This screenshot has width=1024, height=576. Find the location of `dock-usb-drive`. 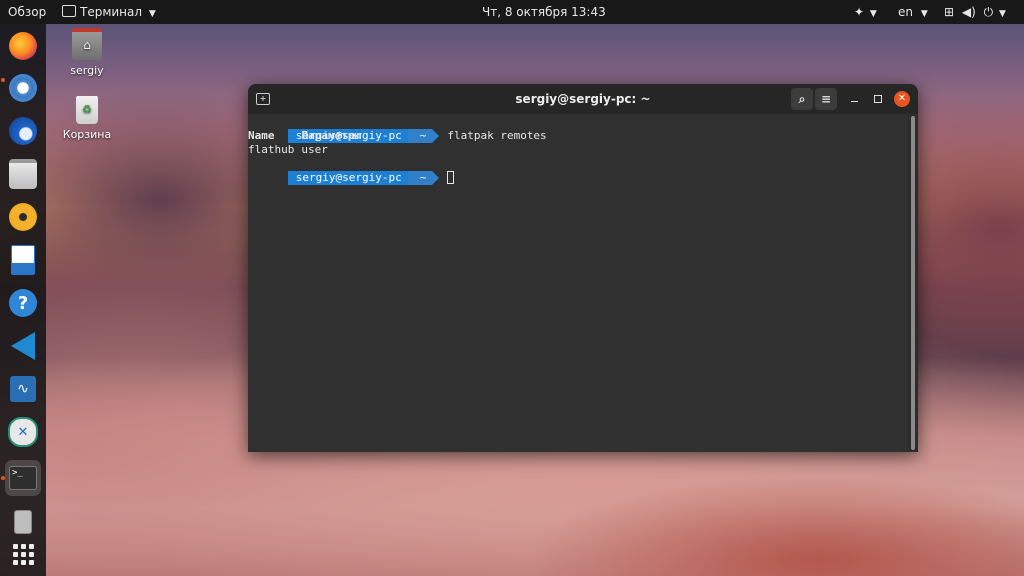

dock-usb-drive is located at coordinates (23, 522).